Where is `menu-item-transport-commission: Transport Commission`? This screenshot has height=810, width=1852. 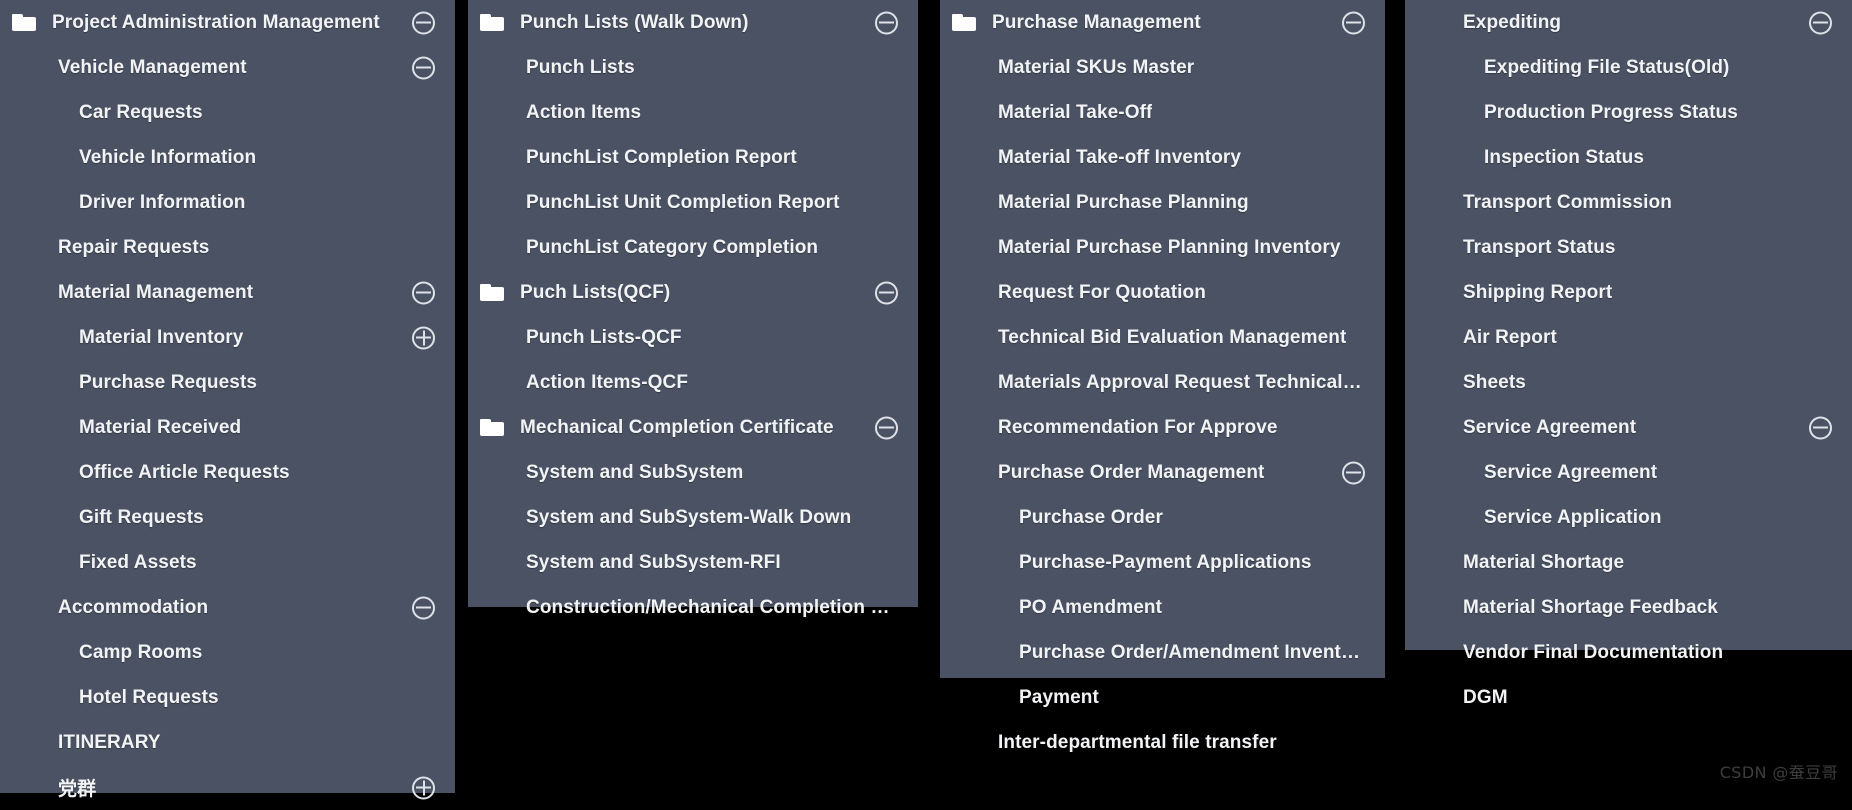
menu-item-transport-commission: Transport Commission is located at coordinates (1628, 202).